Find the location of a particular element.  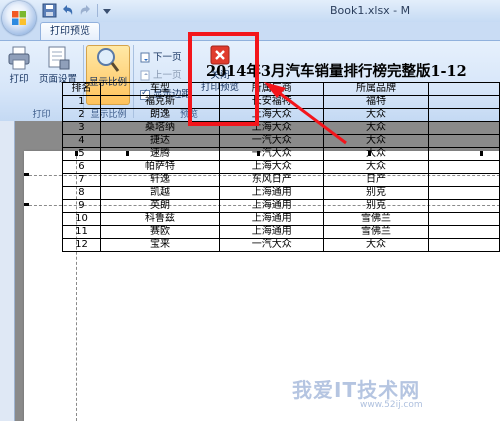

table-cell: 东风日产 is located at coordinates (272, 180).